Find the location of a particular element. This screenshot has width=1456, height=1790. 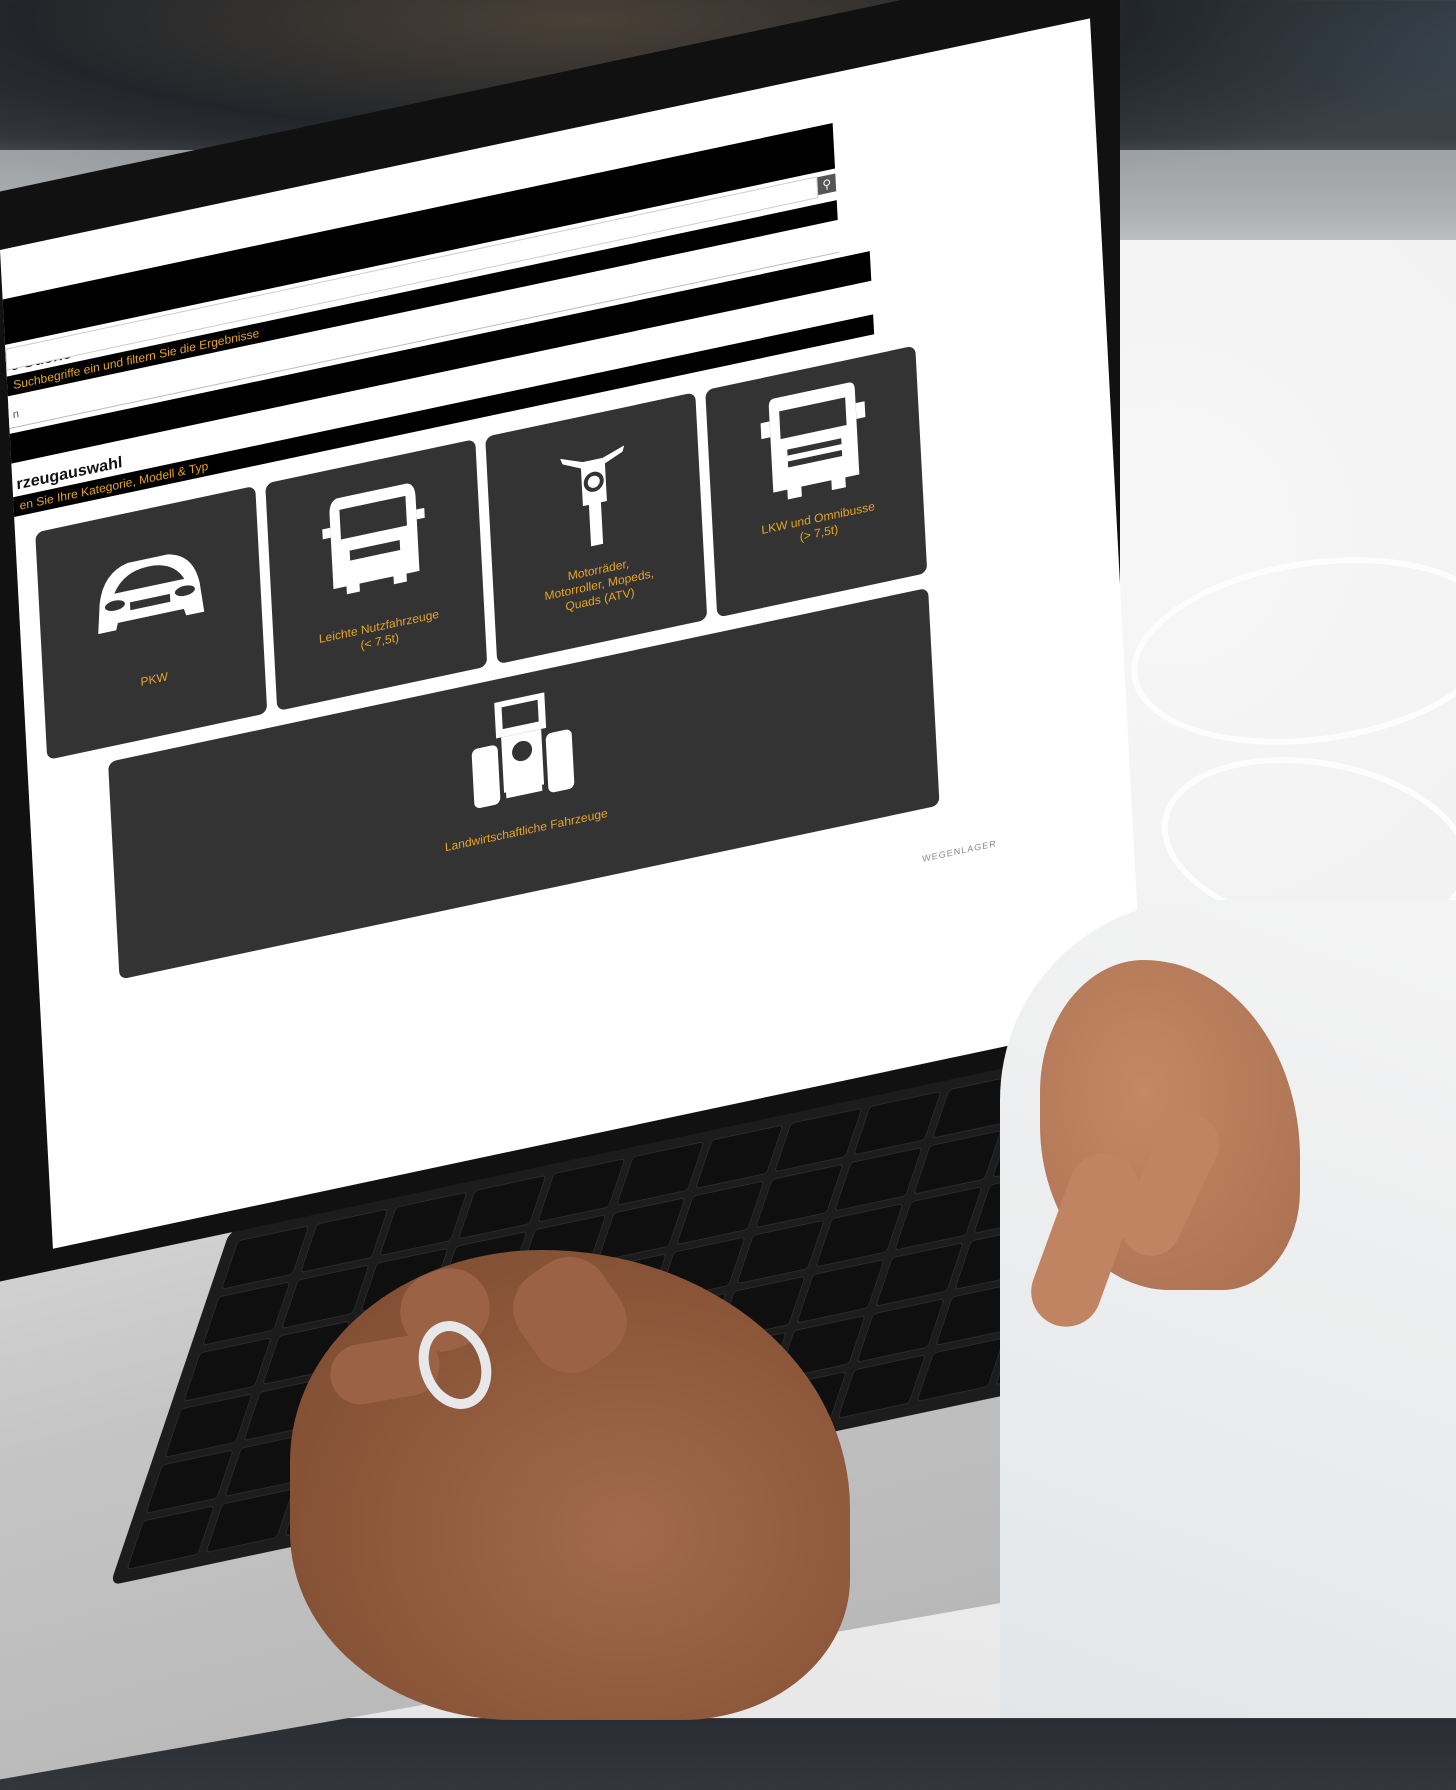

search-button: ⚲ is located at coordinates (827, 184).